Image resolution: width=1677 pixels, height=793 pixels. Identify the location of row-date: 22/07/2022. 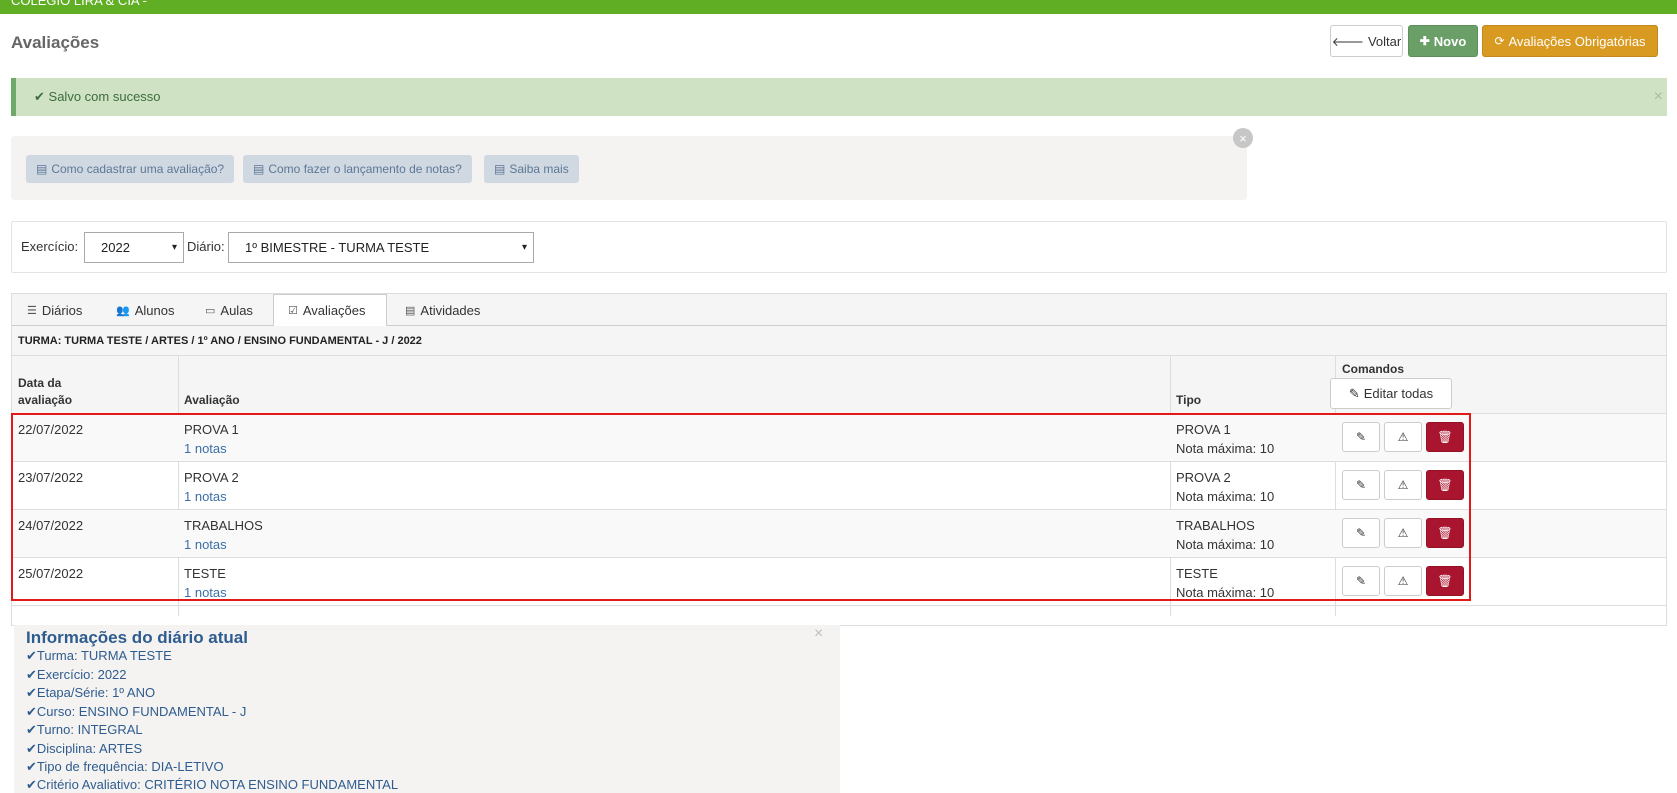
(51, 429).